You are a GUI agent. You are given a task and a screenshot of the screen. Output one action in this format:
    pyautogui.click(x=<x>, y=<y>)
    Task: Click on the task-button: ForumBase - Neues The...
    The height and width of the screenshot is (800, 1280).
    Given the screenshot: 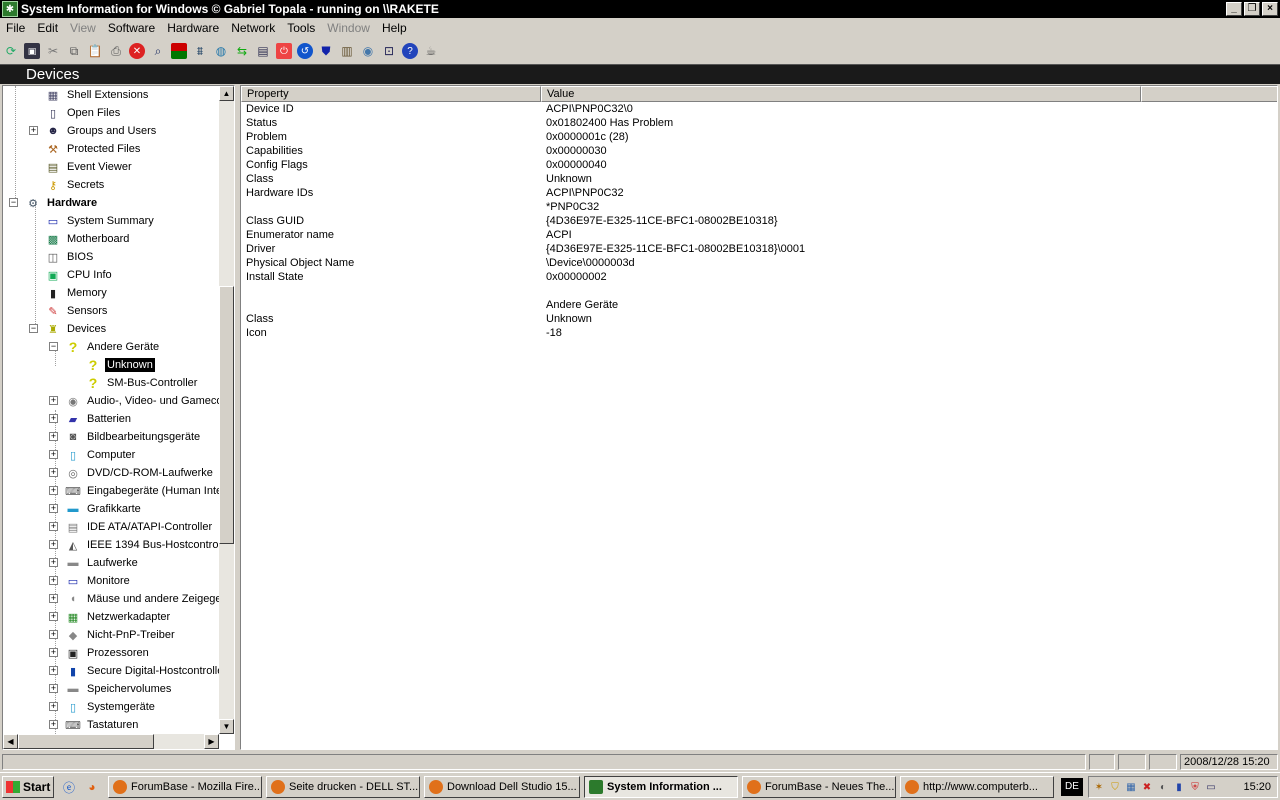 What is the action you would take?
    pyautogui.click(x=819, y=787)
    